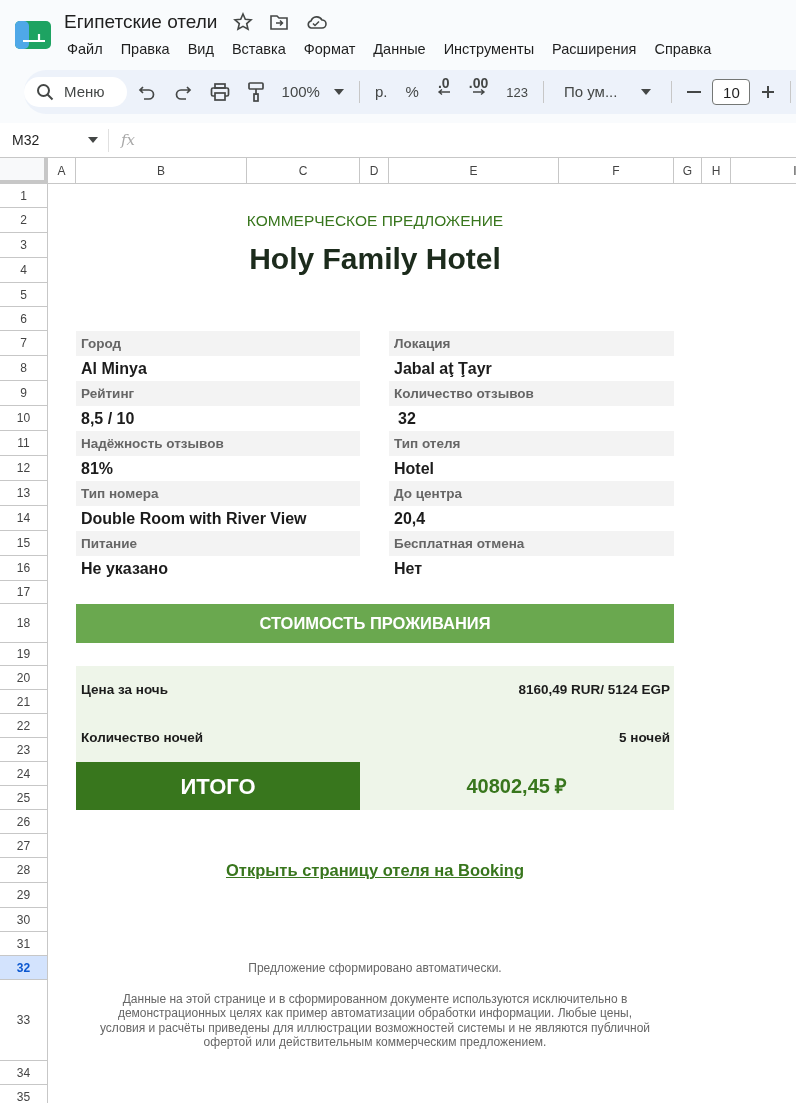 This screenshot has height=1103, width=796. I want to click on document-title: Египетские отели, so click(141, 22).